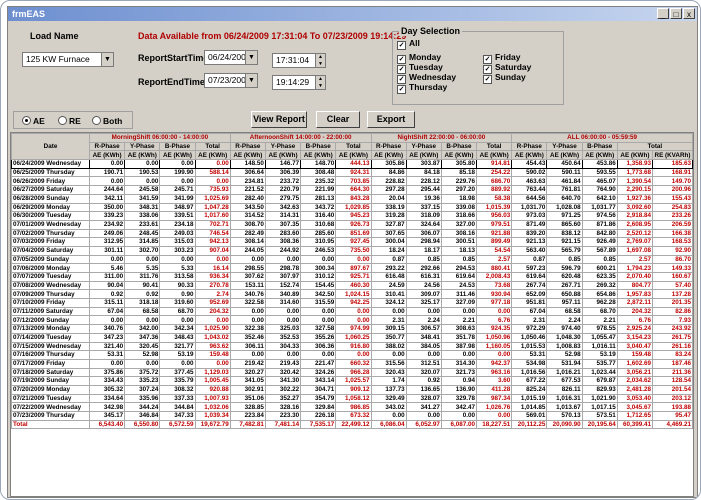 This screenshot has width=701, height=500. What do you see at coordinates (299, 60) in the screenshot?
I see `start-time-spinner: 17:31:04 ▲ ▼` at bounding box center [299, 60].